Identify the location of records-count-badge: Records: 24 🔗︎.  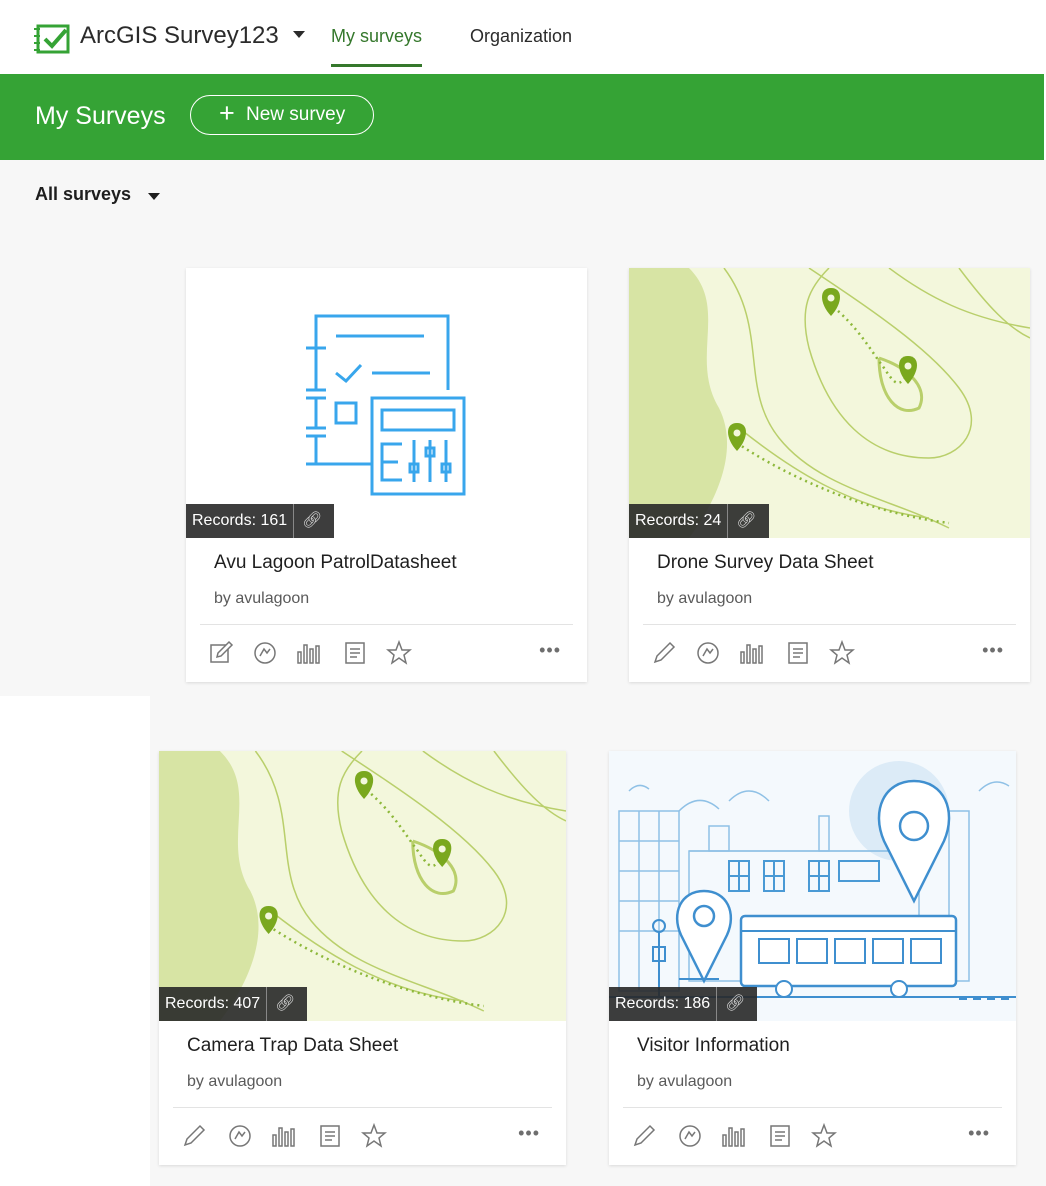
(699, 521).